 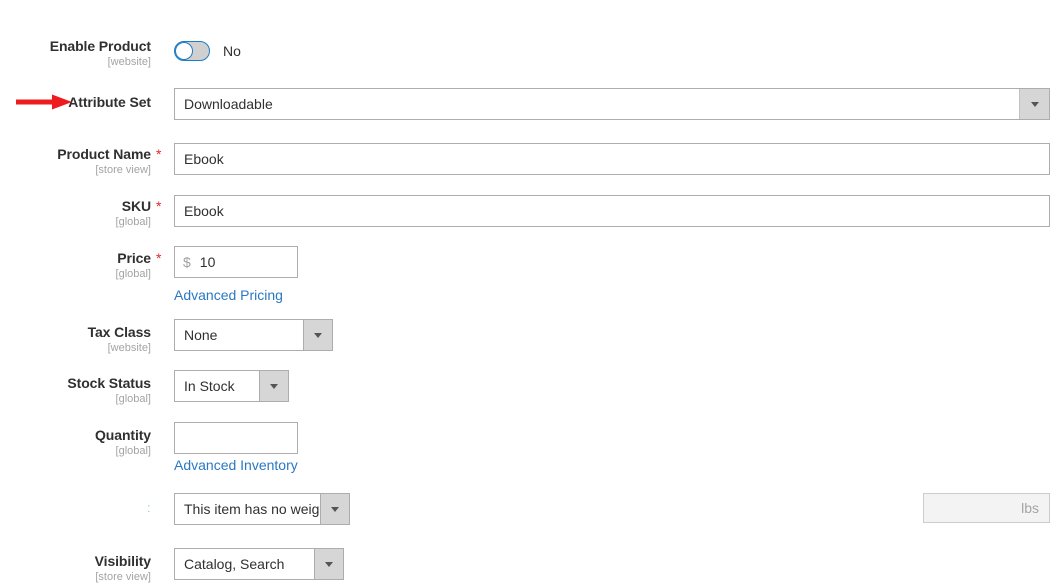 I want to click on stock-status-value: In Stock, so click(x=209, y=386).